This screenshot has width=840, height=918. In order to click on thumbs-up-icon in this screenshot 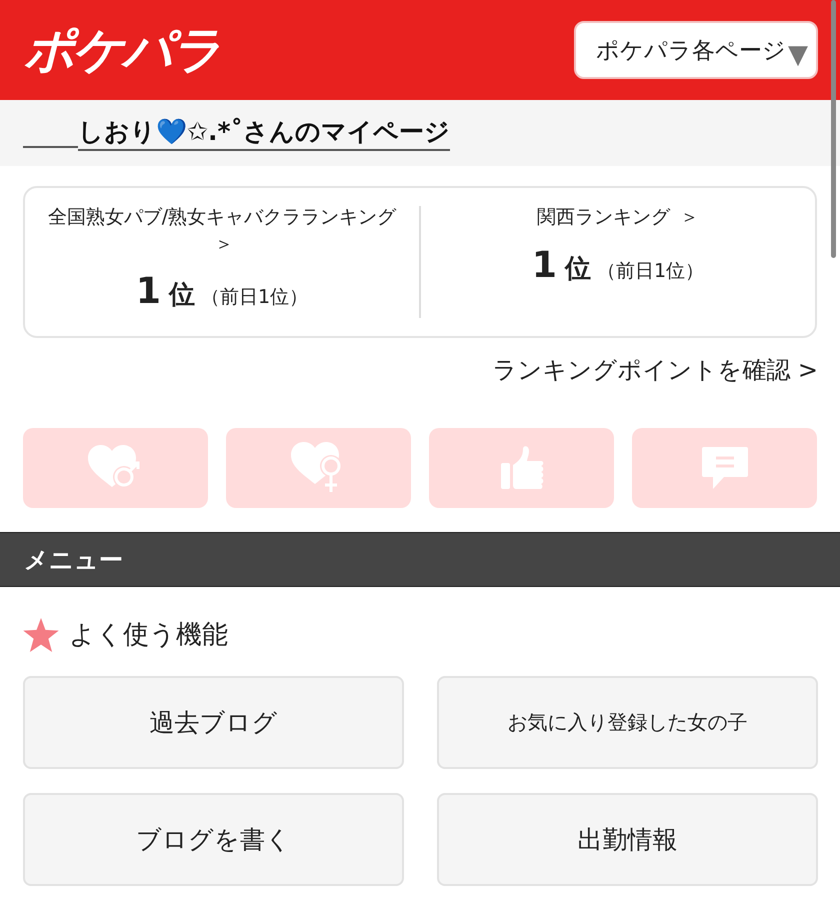, I will do `click(521, 468)`.